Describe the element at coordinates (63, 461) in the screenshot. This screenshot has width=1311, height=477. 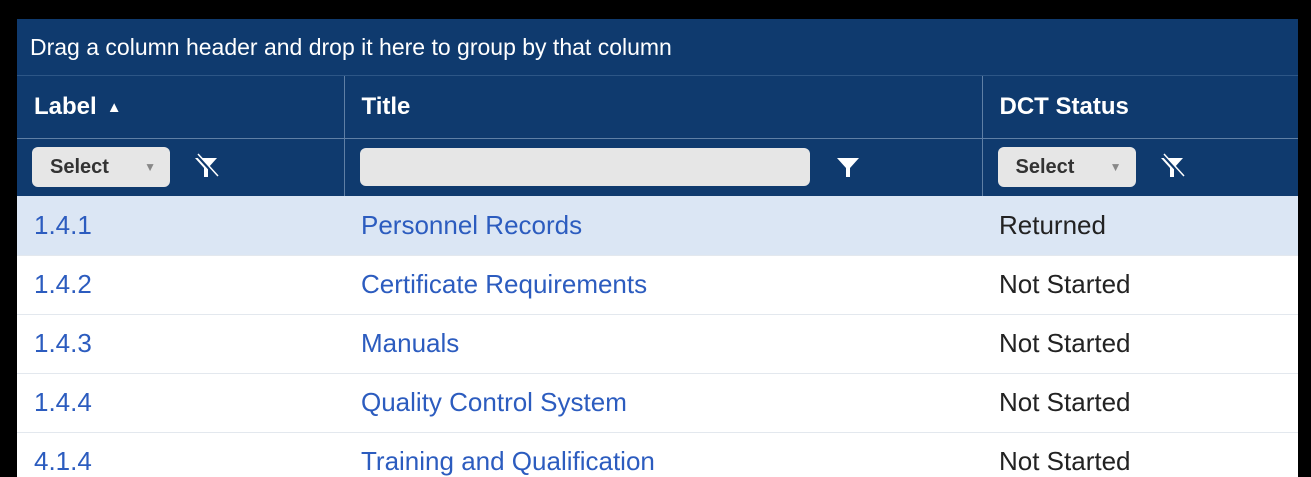
I see `label-link: 4.1.4` at that location.